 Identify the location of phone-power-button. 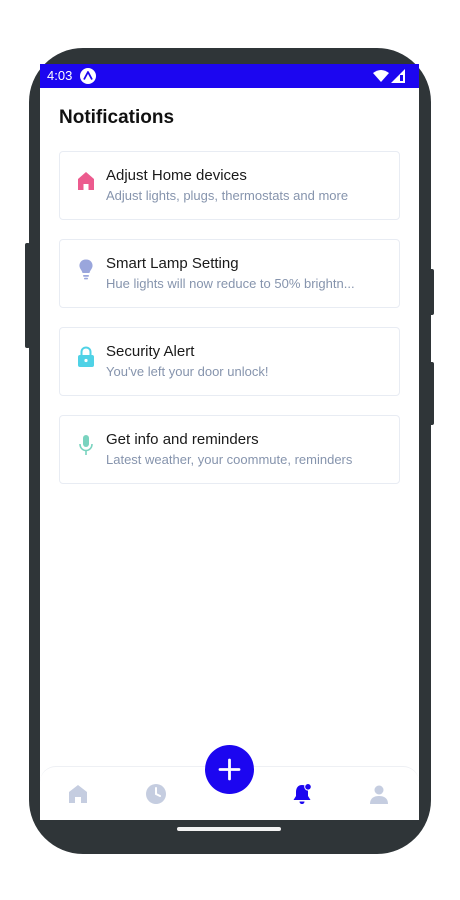
(431, 292).